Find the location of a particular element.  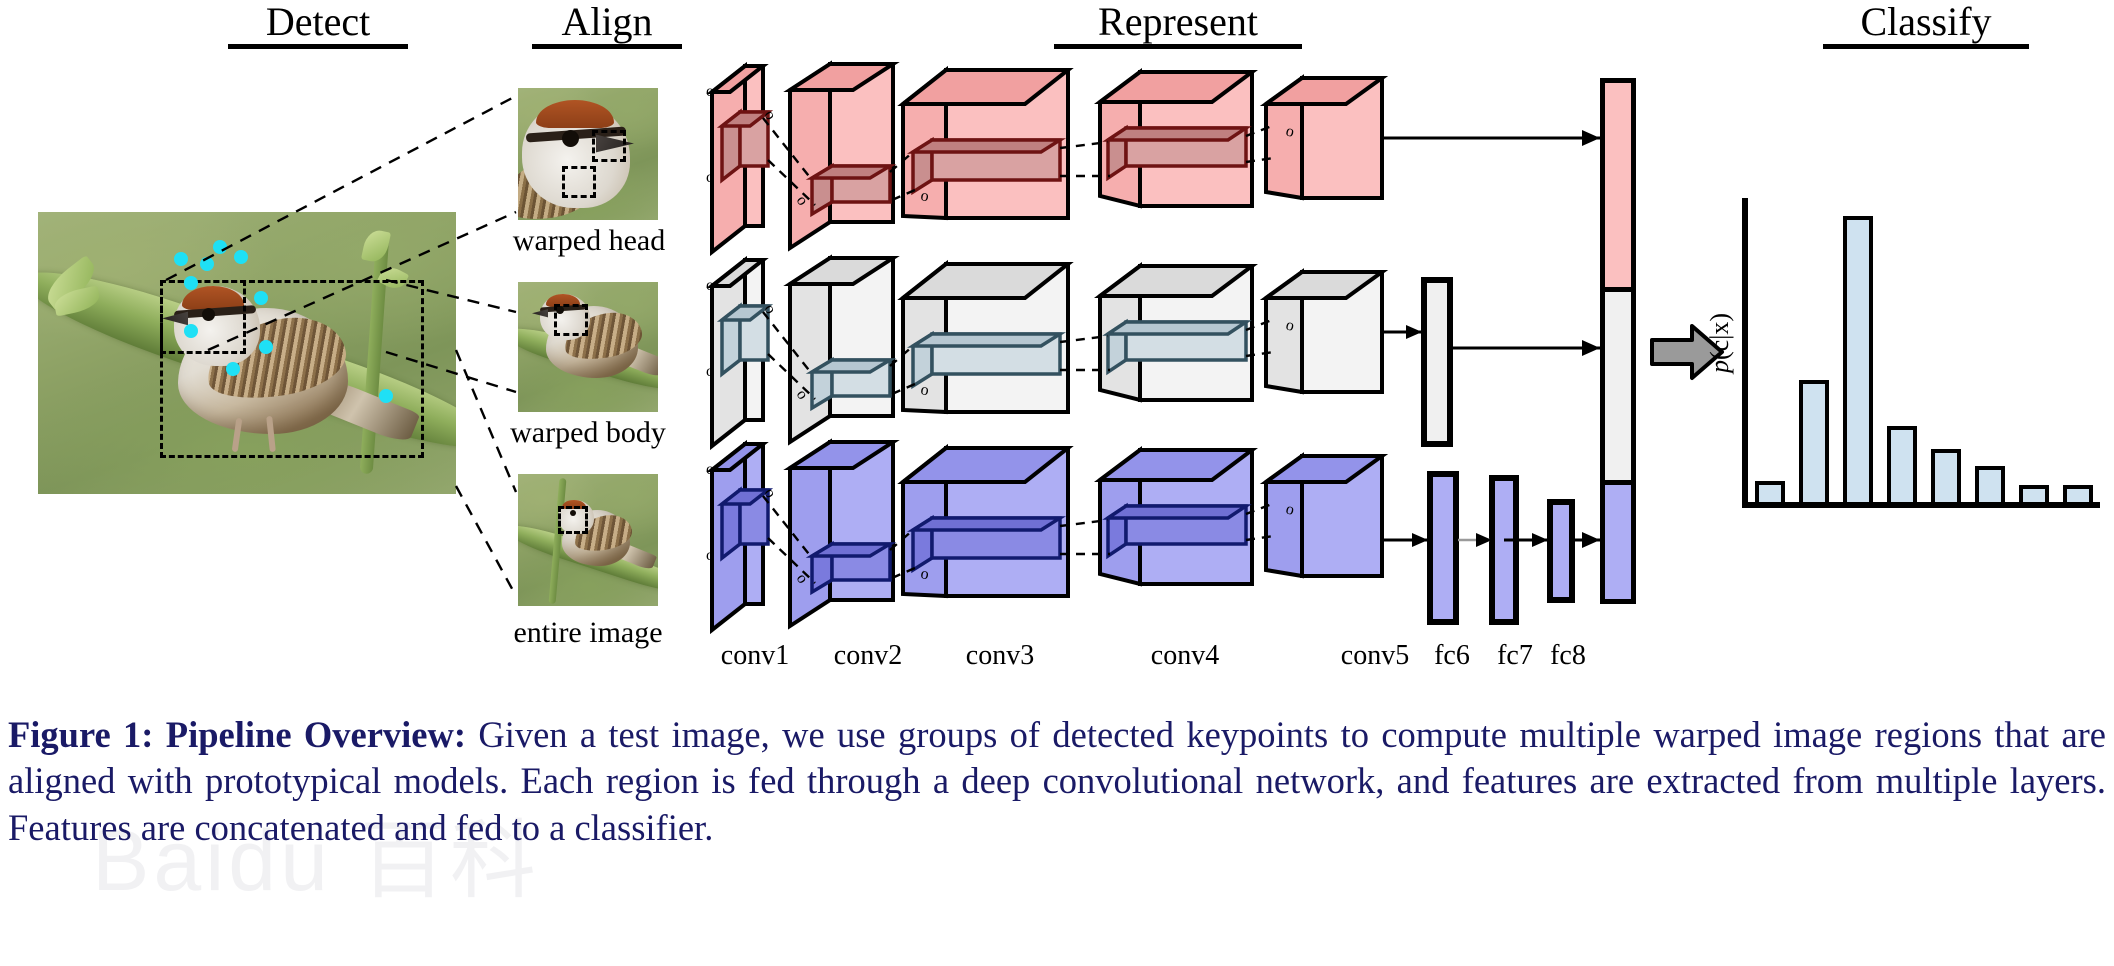

layer-label-conv4-text: conv4 is located at coordinates (1185, 655).